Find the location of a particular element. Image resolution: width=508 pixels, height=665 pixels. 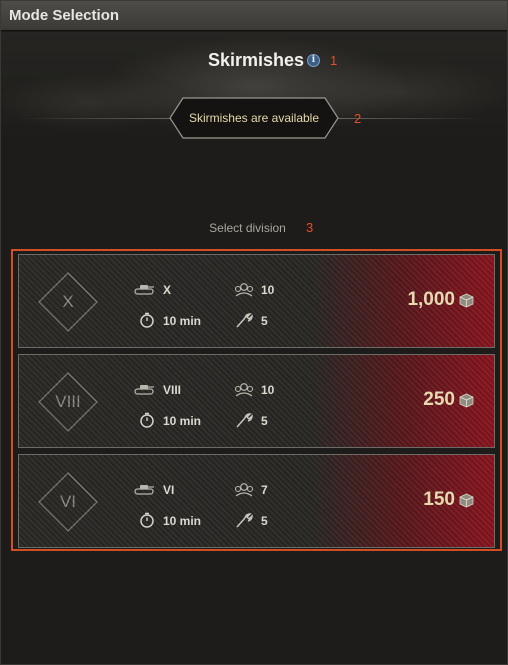

reward: 1,000 is located at coordinates (440, 300).